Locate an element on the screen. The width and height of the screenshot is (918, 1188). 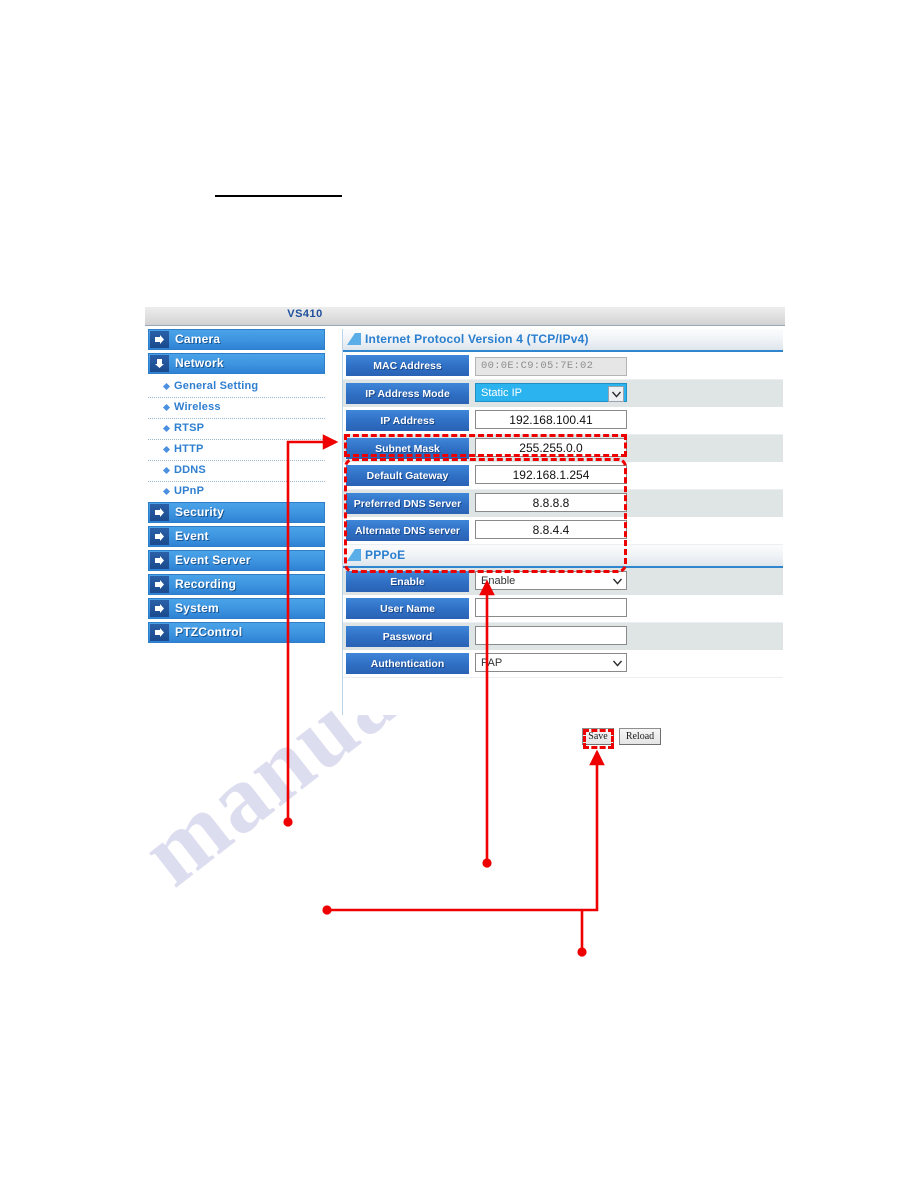
ip-address-mode-value: Static IP is located at coordinates (501, 393).